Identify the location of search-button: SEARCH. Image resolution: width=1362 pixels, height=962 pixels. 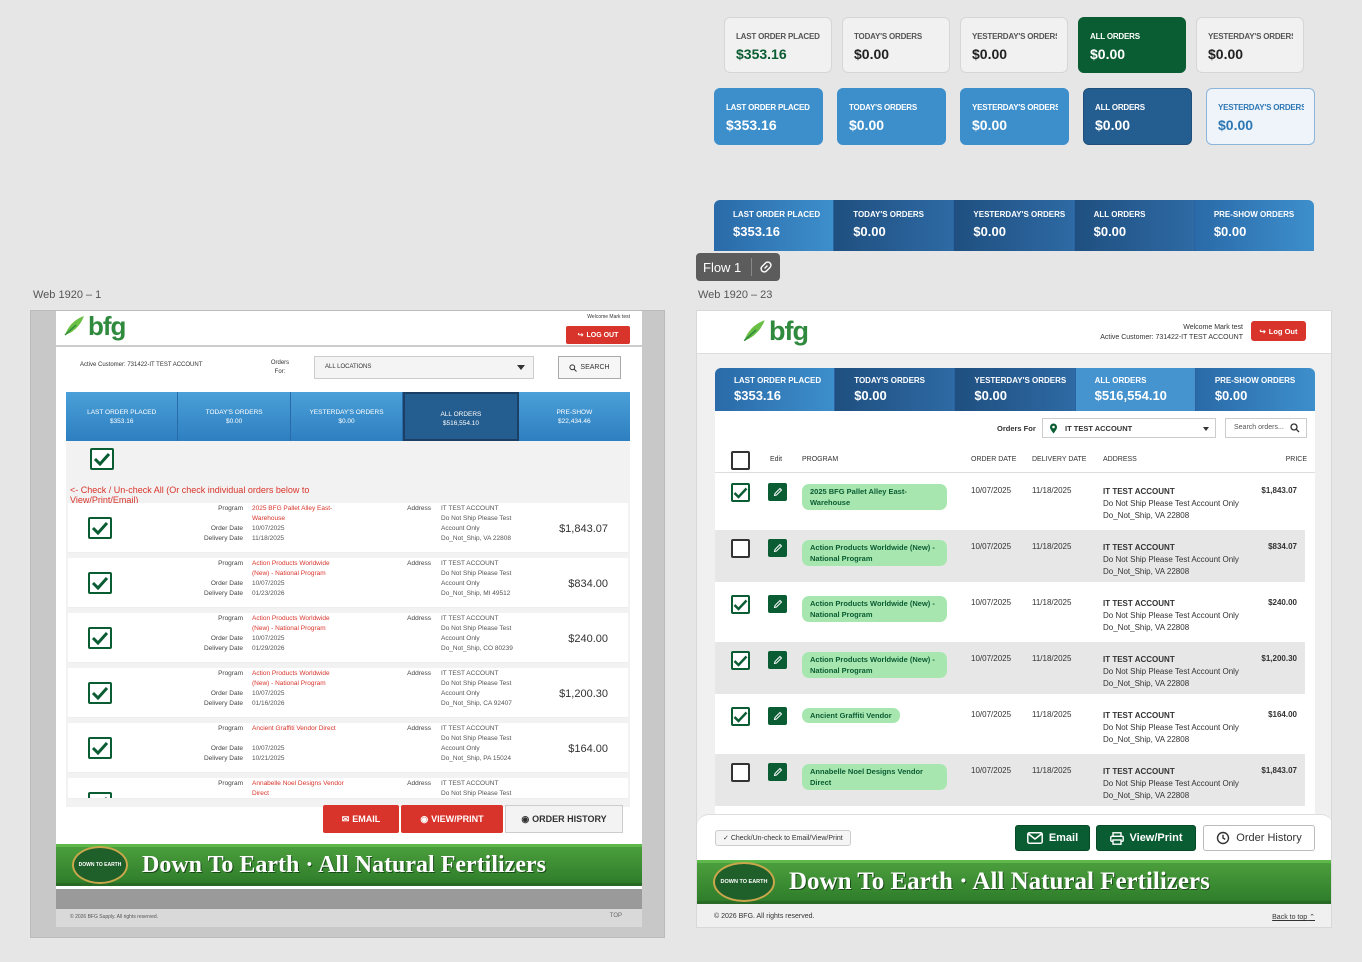
(589, 367).